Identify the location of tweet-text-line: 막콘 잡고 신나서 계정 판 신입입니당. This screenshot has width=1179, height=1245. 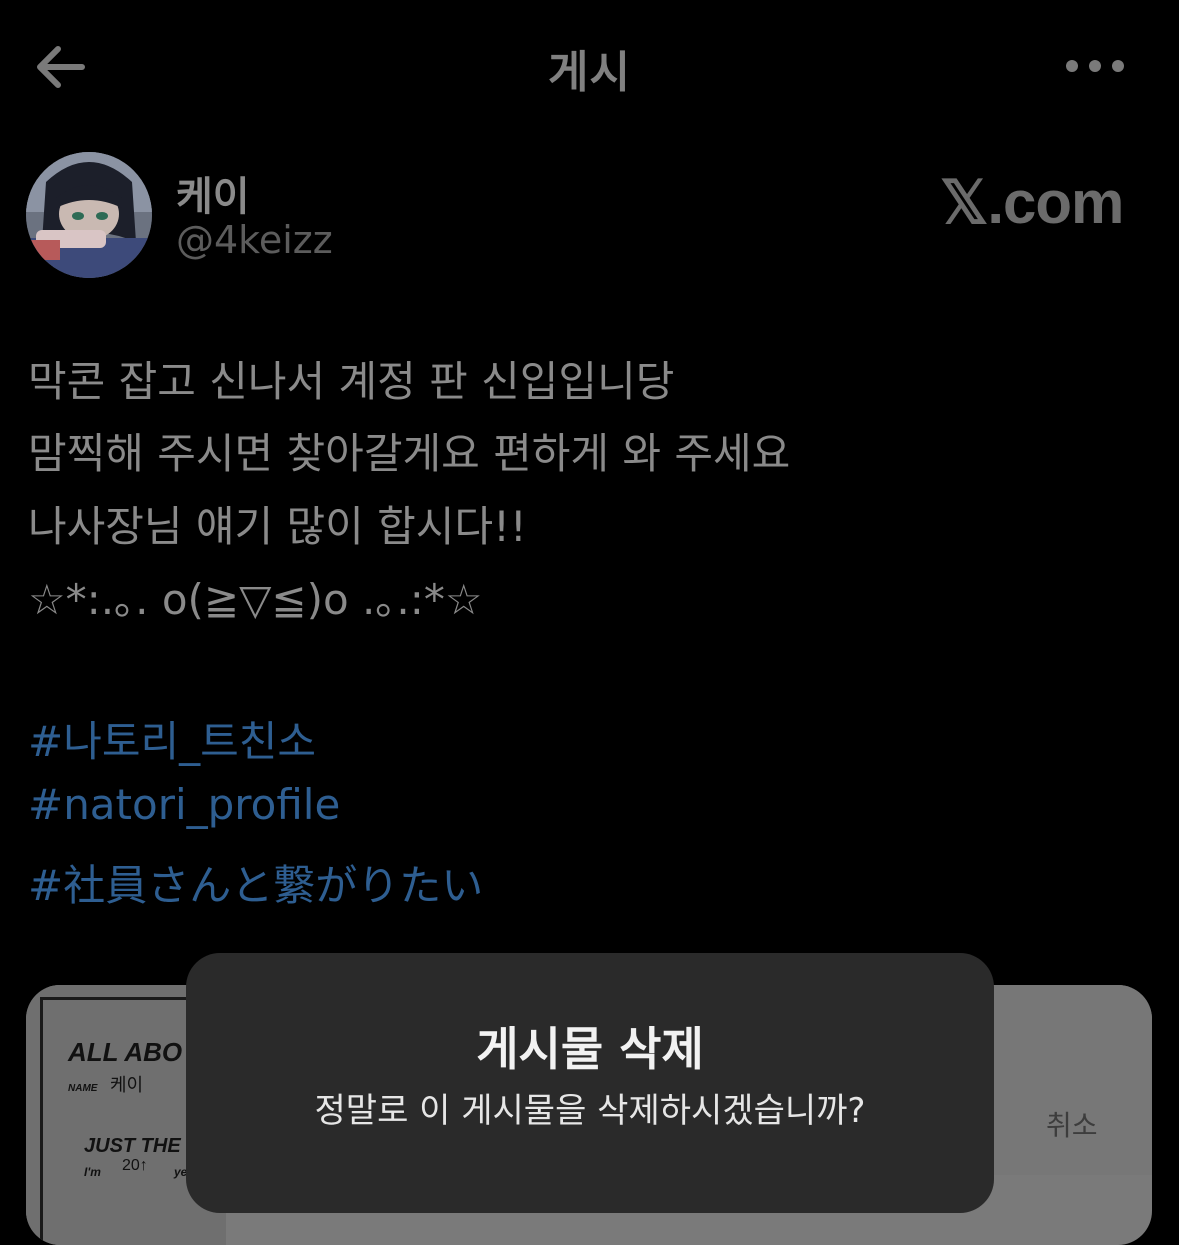
(351, 381).